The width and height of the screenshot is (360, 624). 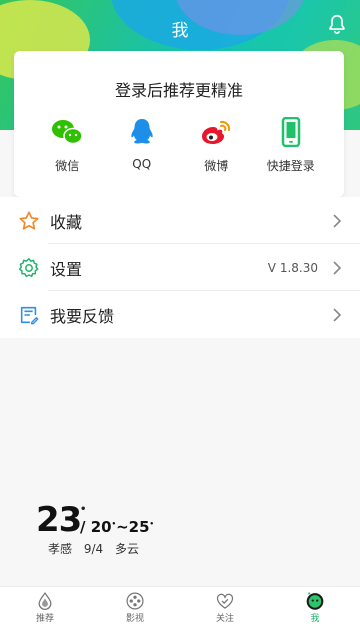 What do you see at coordinates (139, 527) in the screenshot?
I see `high-temperature: 25` at bounding box center [139, 527].